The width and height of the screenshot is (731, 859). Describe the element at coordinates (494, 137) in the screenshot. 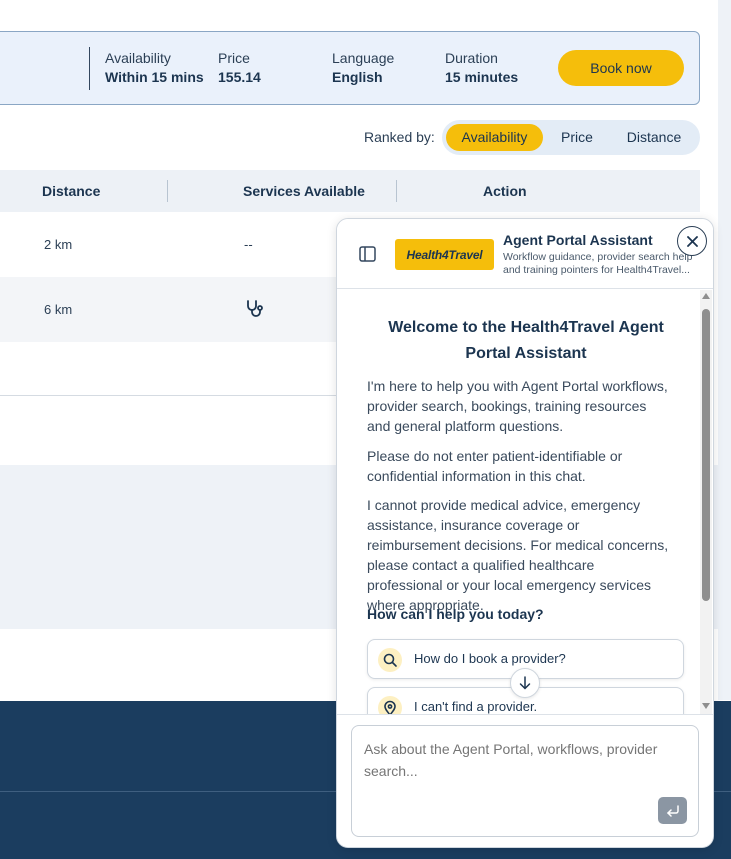

I see `rank-option-availability: Availability` at that location.